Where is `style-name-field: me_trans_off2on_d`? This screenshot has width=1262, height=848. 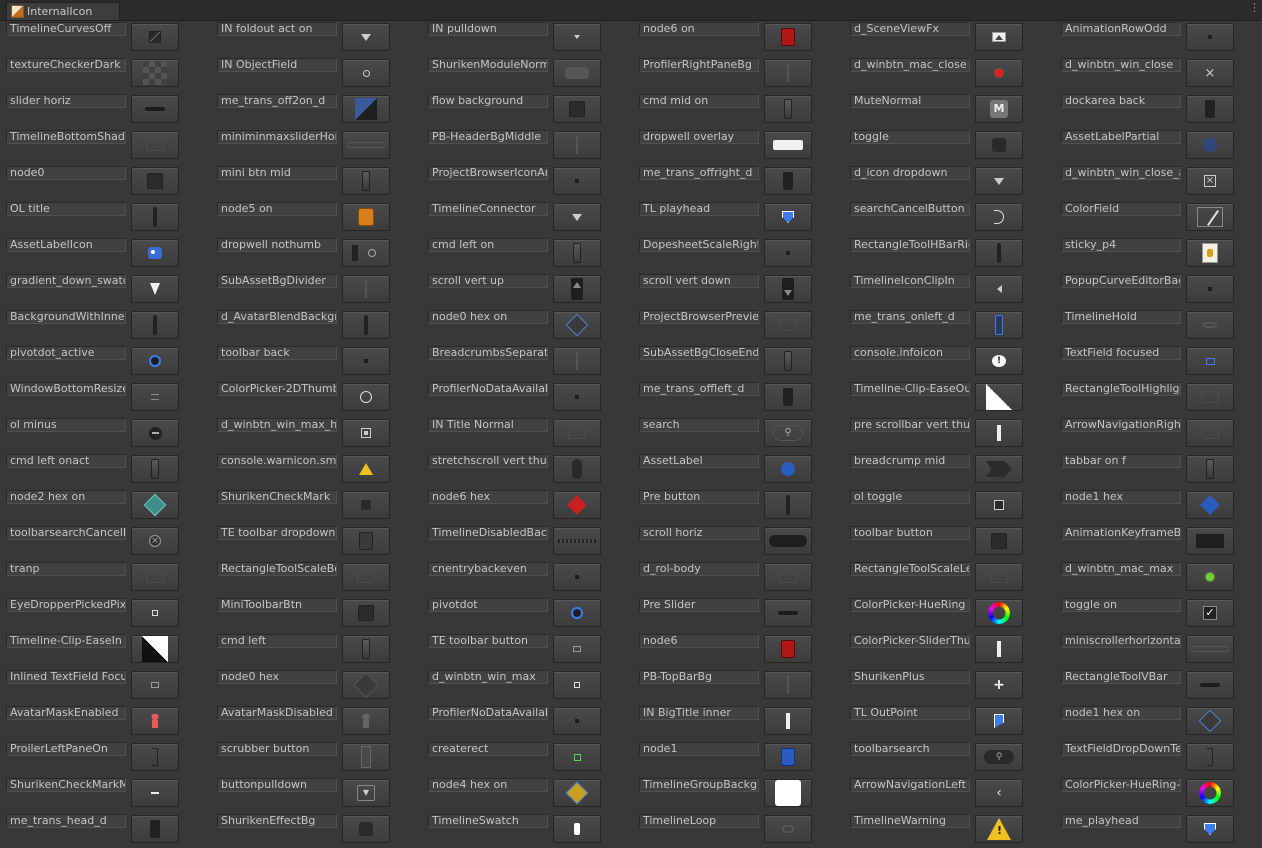 style-name-field: me_trans_off2on_d is located at coordinates (277, 101).